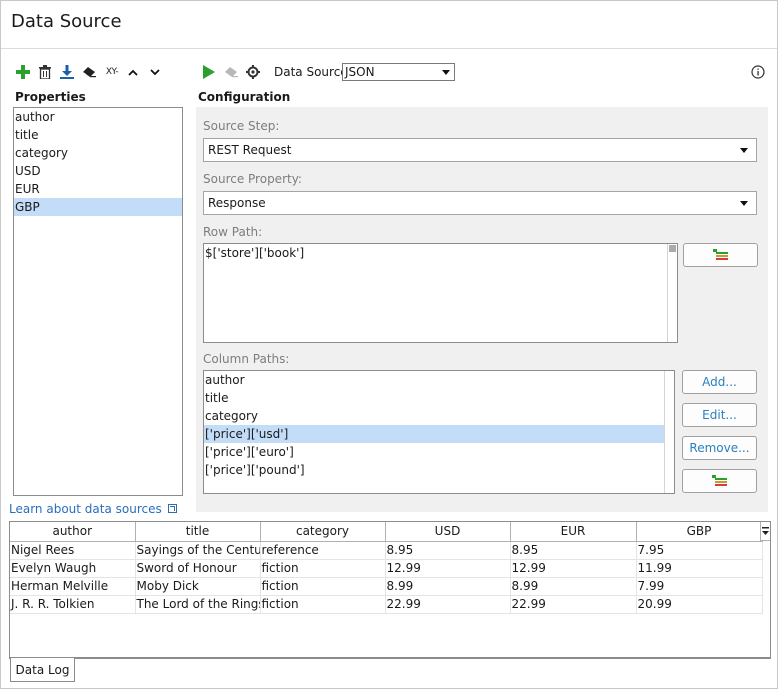  What do you see at coordinates (439, 398) in the screenshot?
I see `column-path-item: title` at bounding box center [439, 398].